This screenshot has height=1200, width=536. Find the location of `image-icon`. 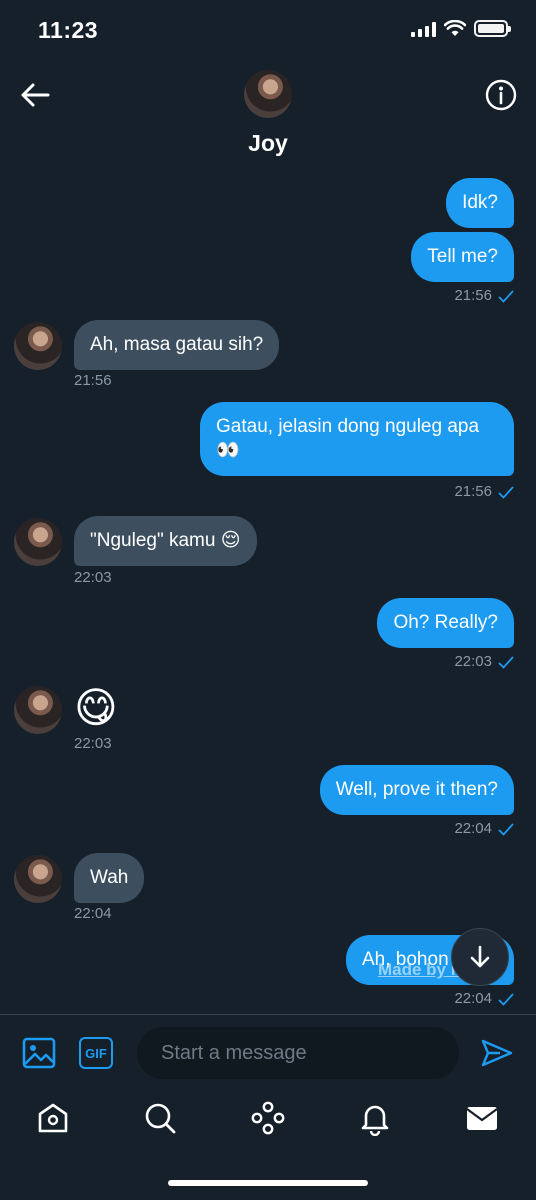

image-icon is located at coordinates (39, 1053).